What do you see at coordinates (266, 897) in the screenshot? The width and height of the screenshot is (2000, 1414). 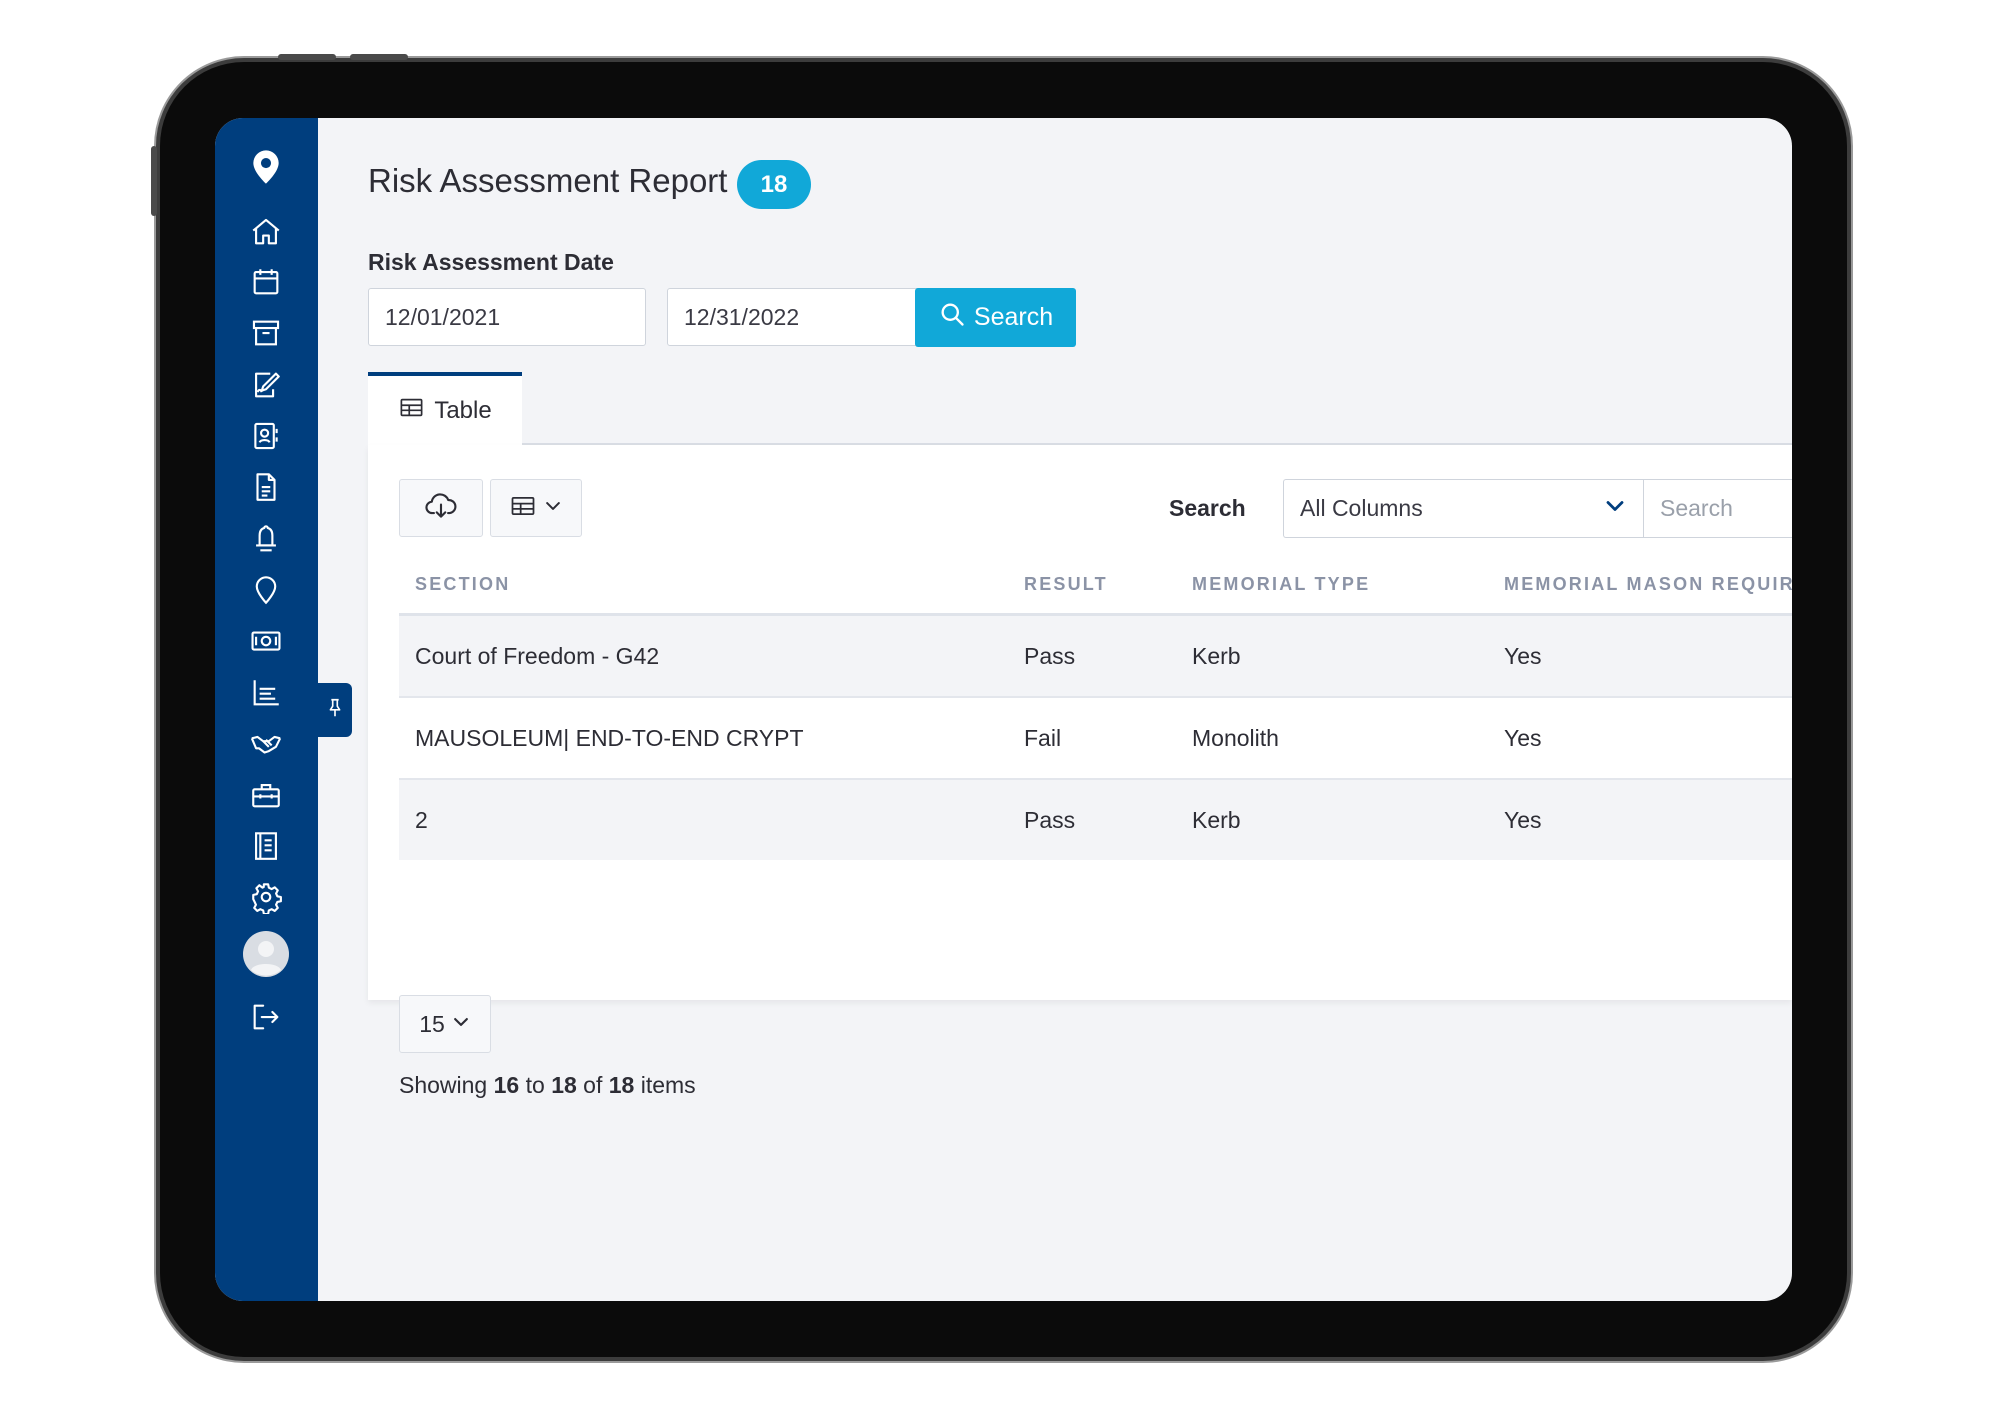 I see `gear-icon` at bounding box center [266, 897].